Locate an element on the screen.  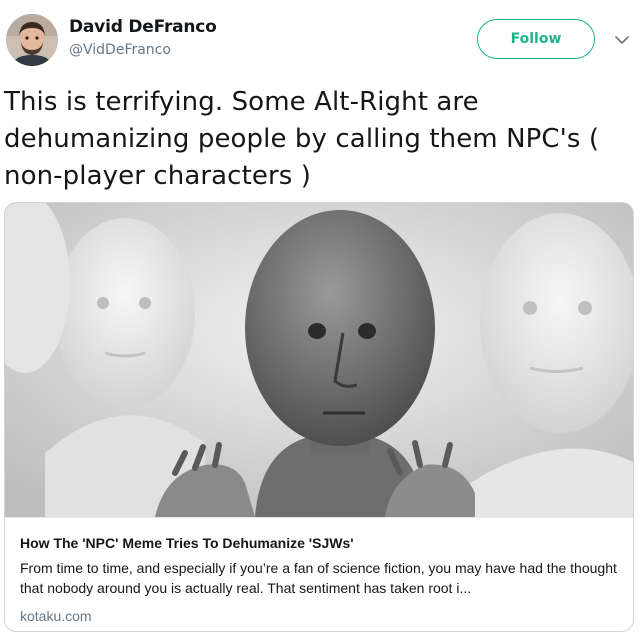
author-handle: @VidDeFranco is located at coordinates (143, 50).